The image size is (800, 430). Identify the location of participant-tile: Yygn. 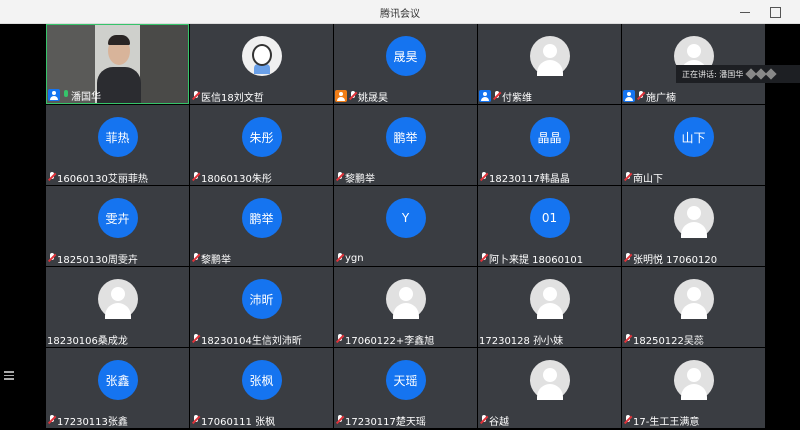
(405, 226).